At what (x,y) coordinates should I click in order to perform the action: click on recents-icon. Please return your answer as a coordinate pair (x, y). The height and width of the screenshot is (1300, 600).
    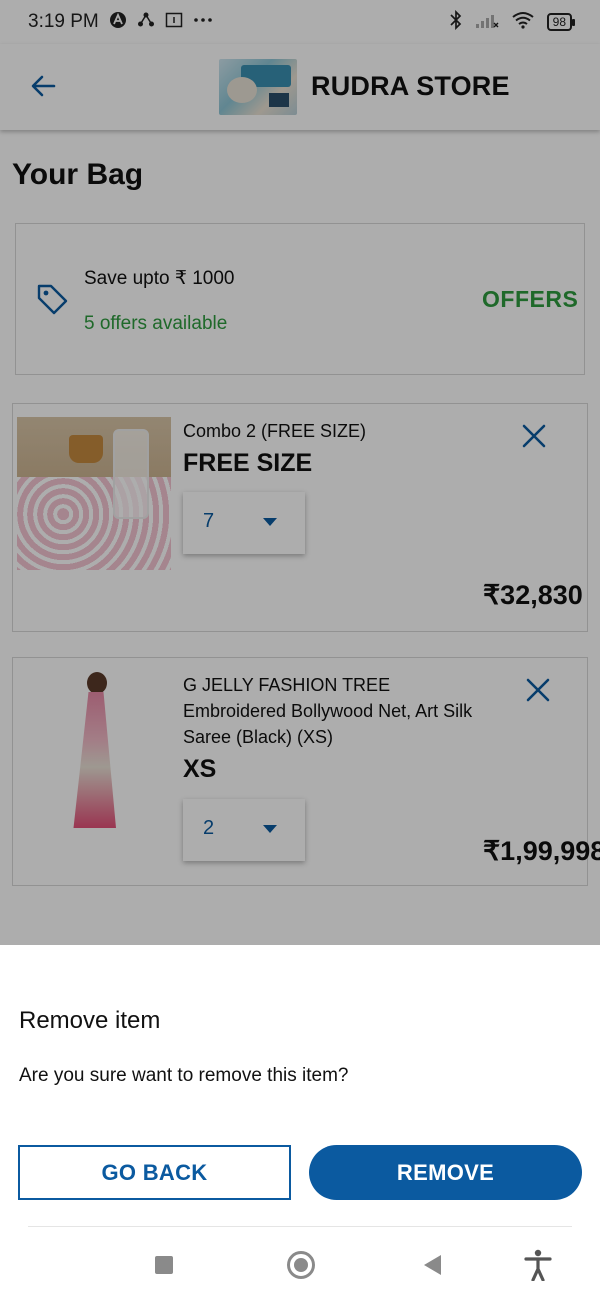
    Looking at the image, I should click on (164, 1265).